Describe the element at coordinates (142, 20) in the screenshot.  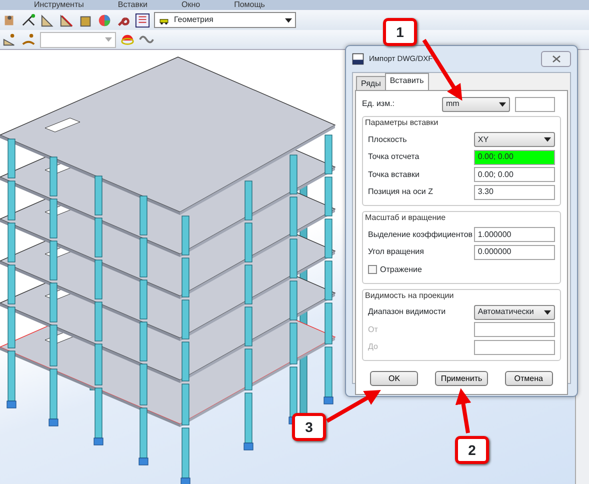
I see `table-icon` at that location.